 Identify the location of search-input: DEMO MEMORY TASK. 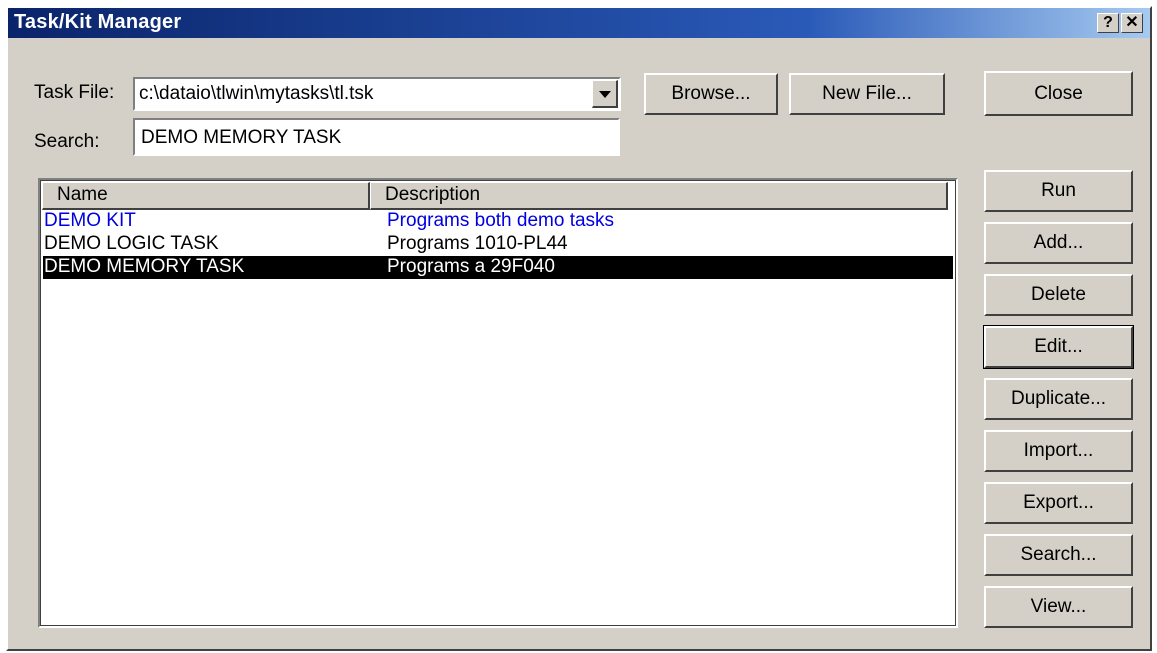
(376, 137).